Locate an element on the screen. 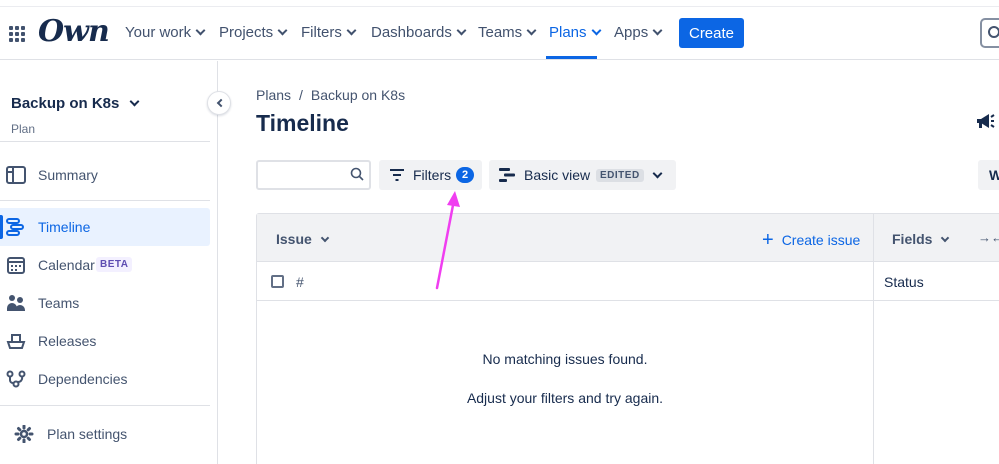 The width and height of the screenshot is (999, 464). megaphone-icon is located at coordinates (985, 121).